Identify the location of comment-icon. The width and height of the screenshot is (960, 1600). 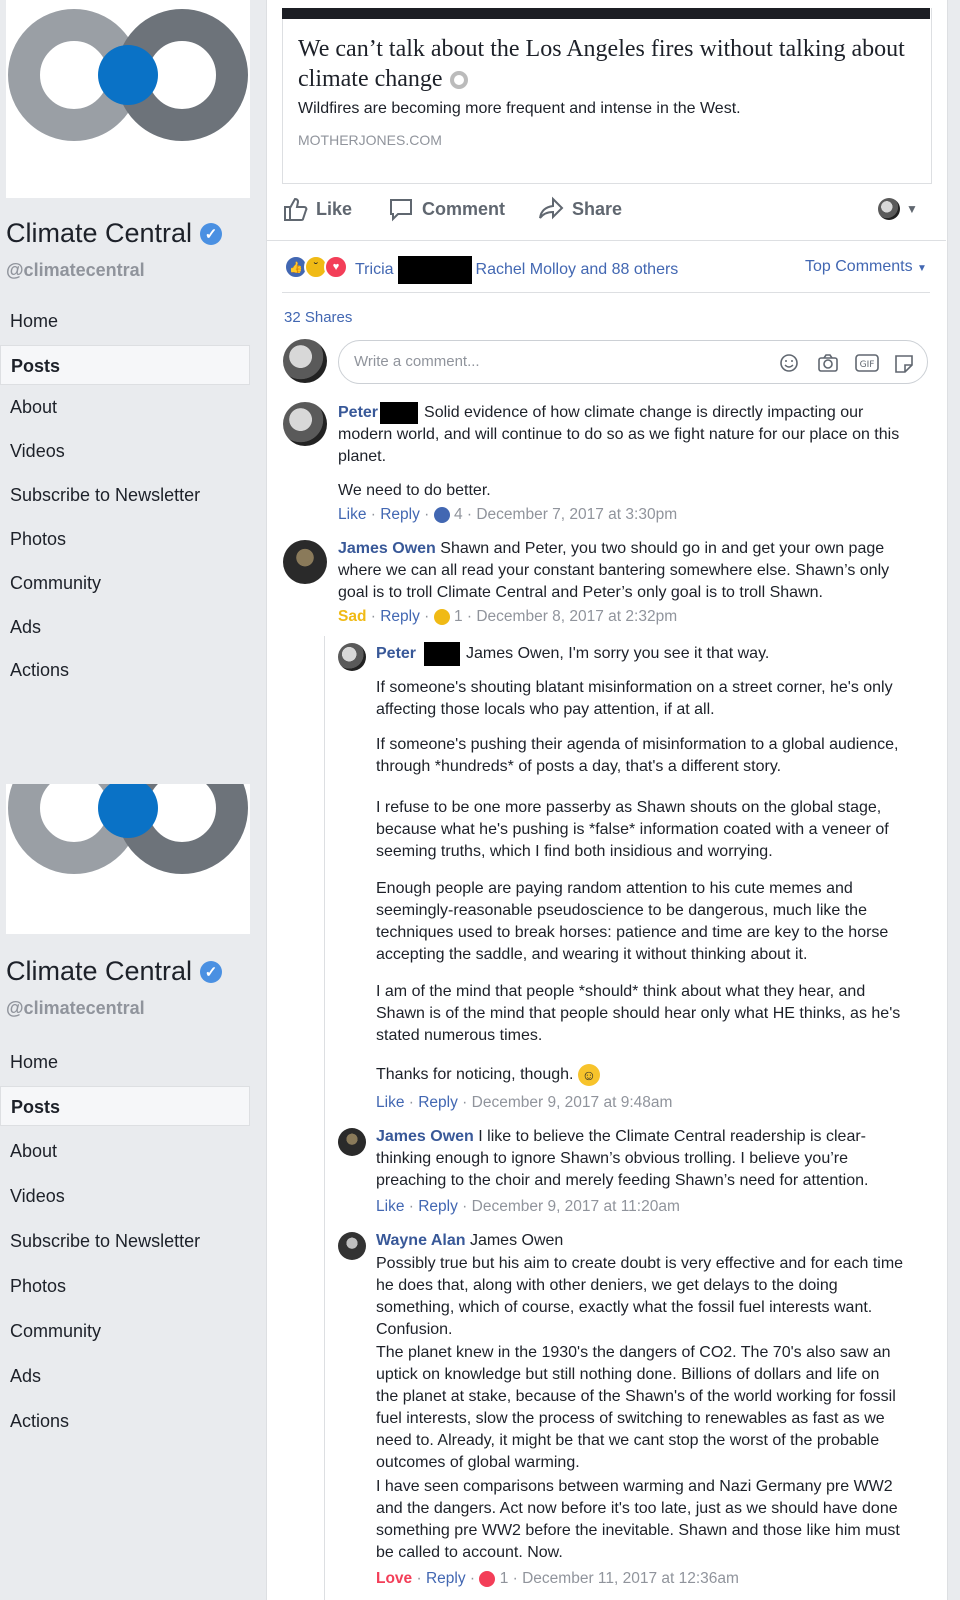
(401, 210).